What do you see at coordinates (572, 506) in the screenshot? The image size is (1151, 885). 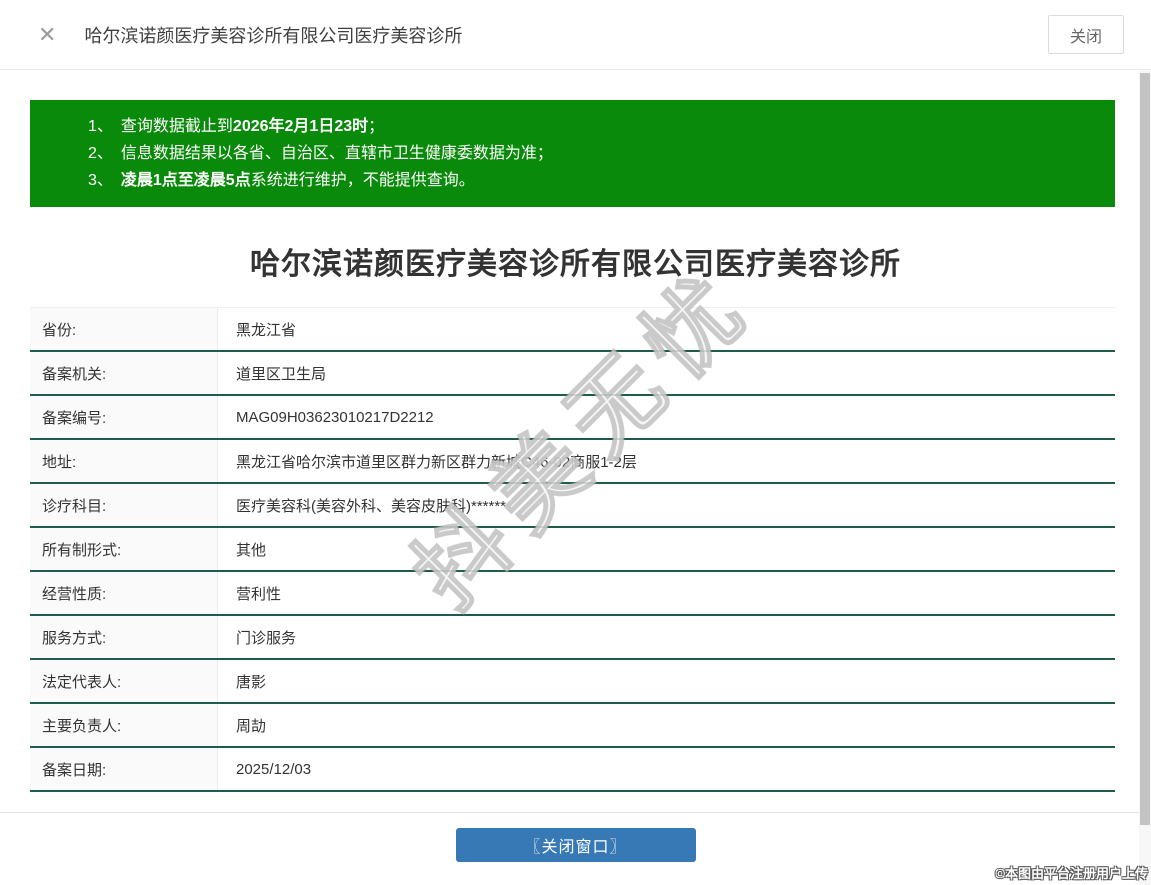 I see `table-row-departments: 诊疗科目: 医疗美容科(美容外科、美容皮肤科)******` at bounding box center [572, 506].